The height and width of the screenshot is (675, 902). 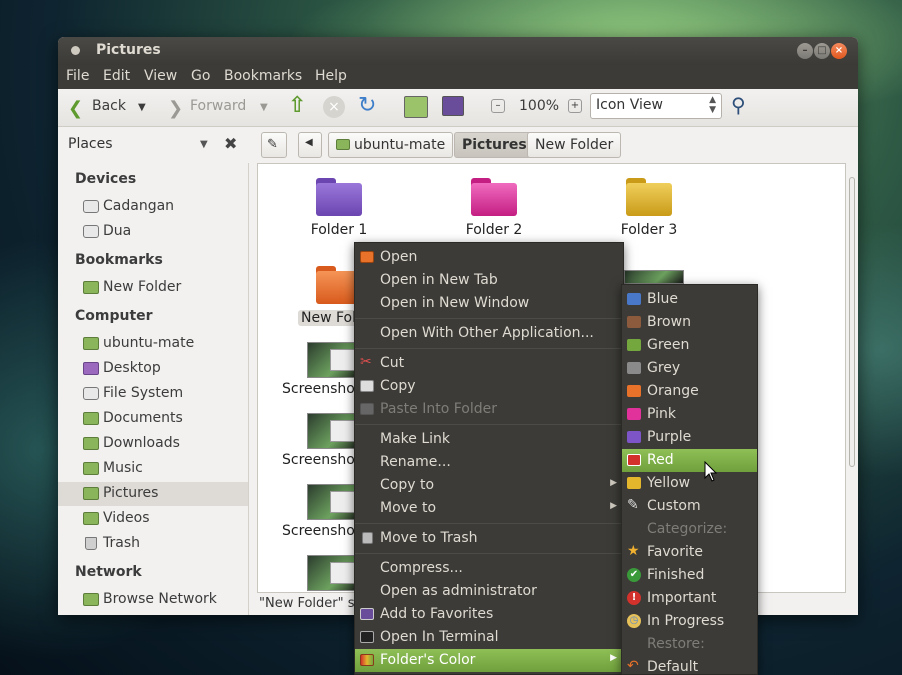 I want to click on menu-item-open-new-tab: Open in New Tab, so click(x=489, y=280).